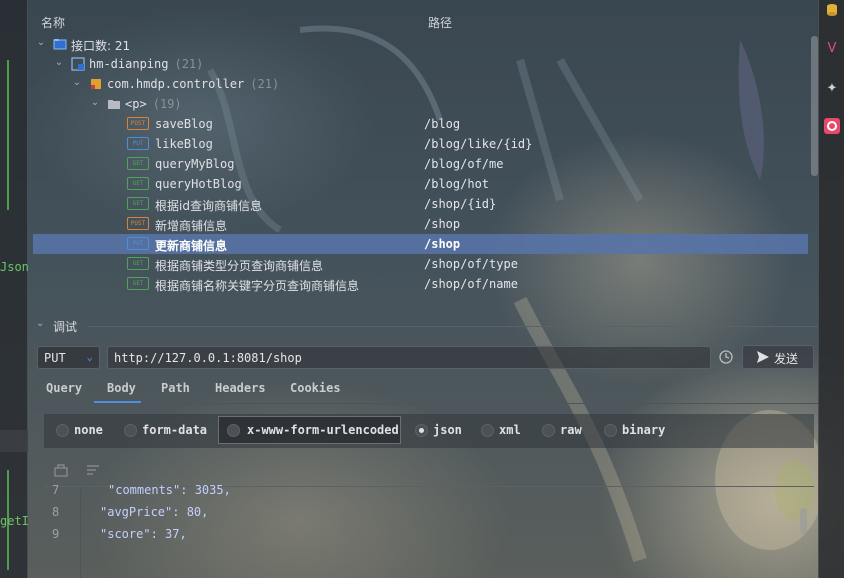 The image size is (844, 578). Describe the element at coordinates (421, 430) in the screenshot. I see `radio-dot-checked` at that location.